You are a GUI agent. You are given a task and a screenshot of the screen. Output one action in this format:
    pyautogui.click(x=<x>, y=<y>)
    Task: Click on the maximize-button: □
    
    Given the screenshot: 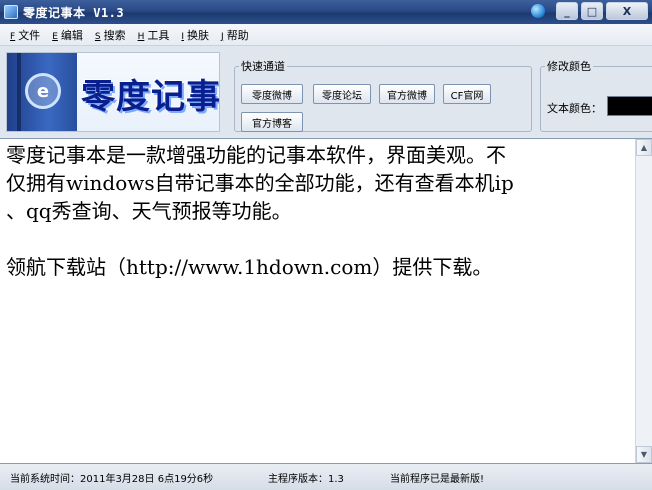 What is the action you would take?
    pyautogui.click(x=592, y=11)
    